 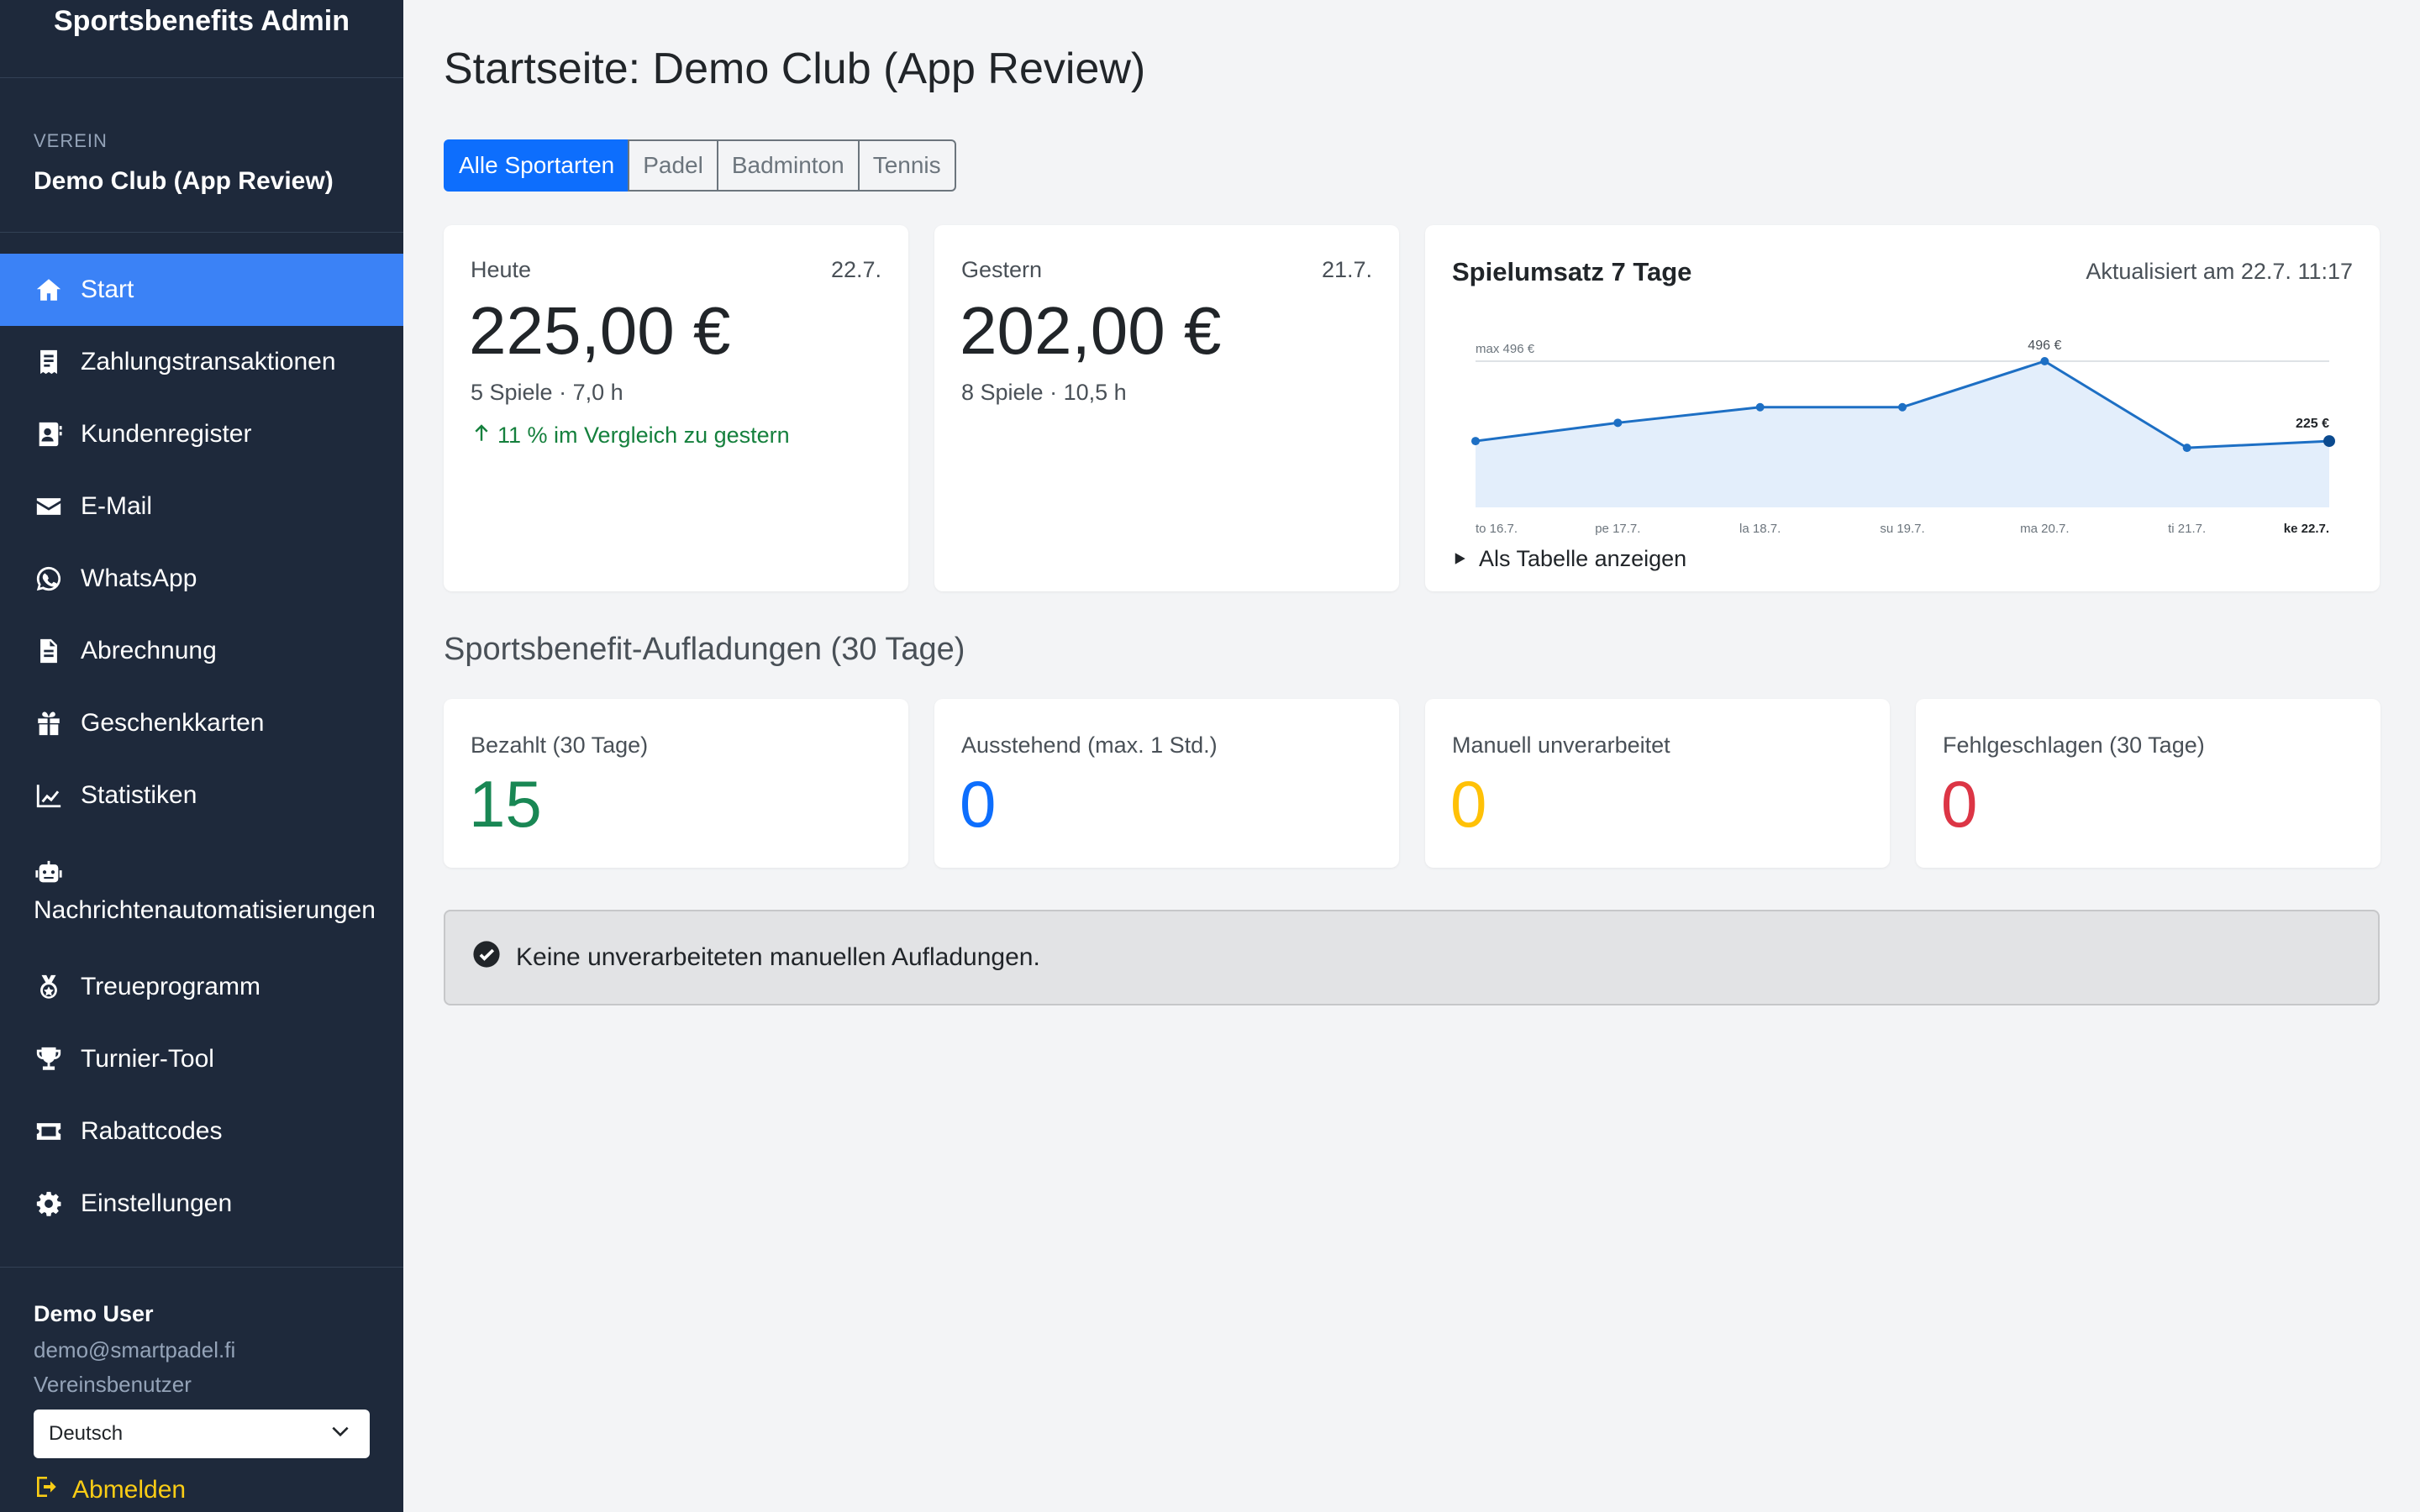 What do you see at coordinates (202, 362) in the screenshot?
I see `sidebar-item-zahlungstransaktionen: Zahlungstransaktionen` at bounding box center [202, 362].